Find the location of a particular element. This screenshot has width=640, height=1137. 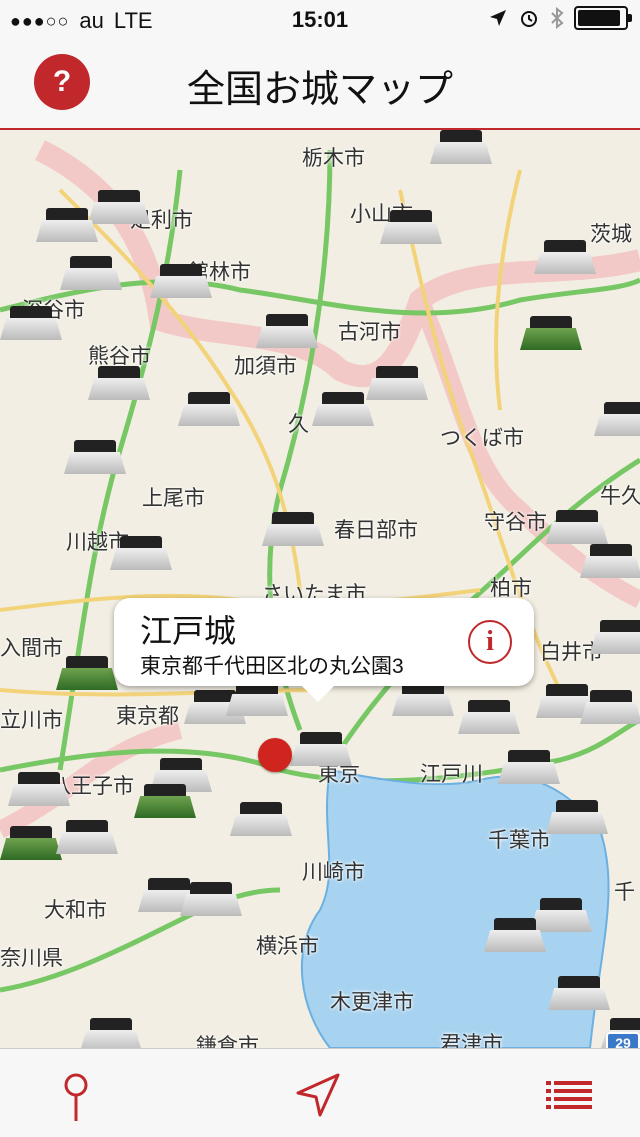

castle-name: 江戸城 is located at coordinates (188, 631).